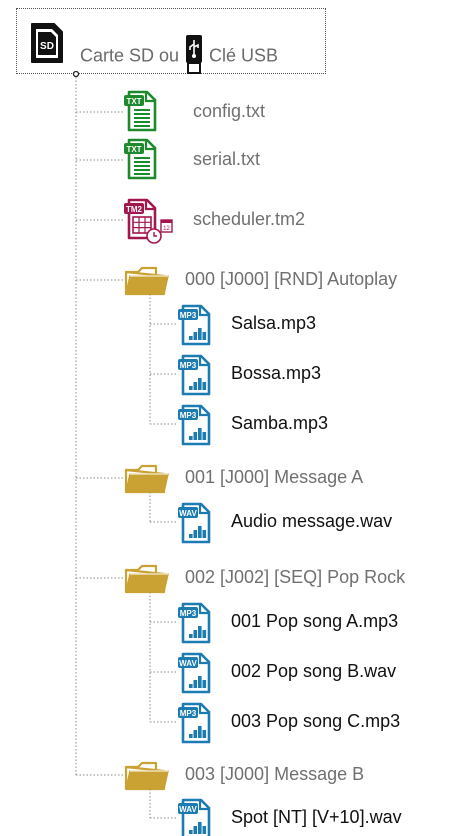  I want to click on audio-file-name: Bossa.mp3, so click(276, 373).